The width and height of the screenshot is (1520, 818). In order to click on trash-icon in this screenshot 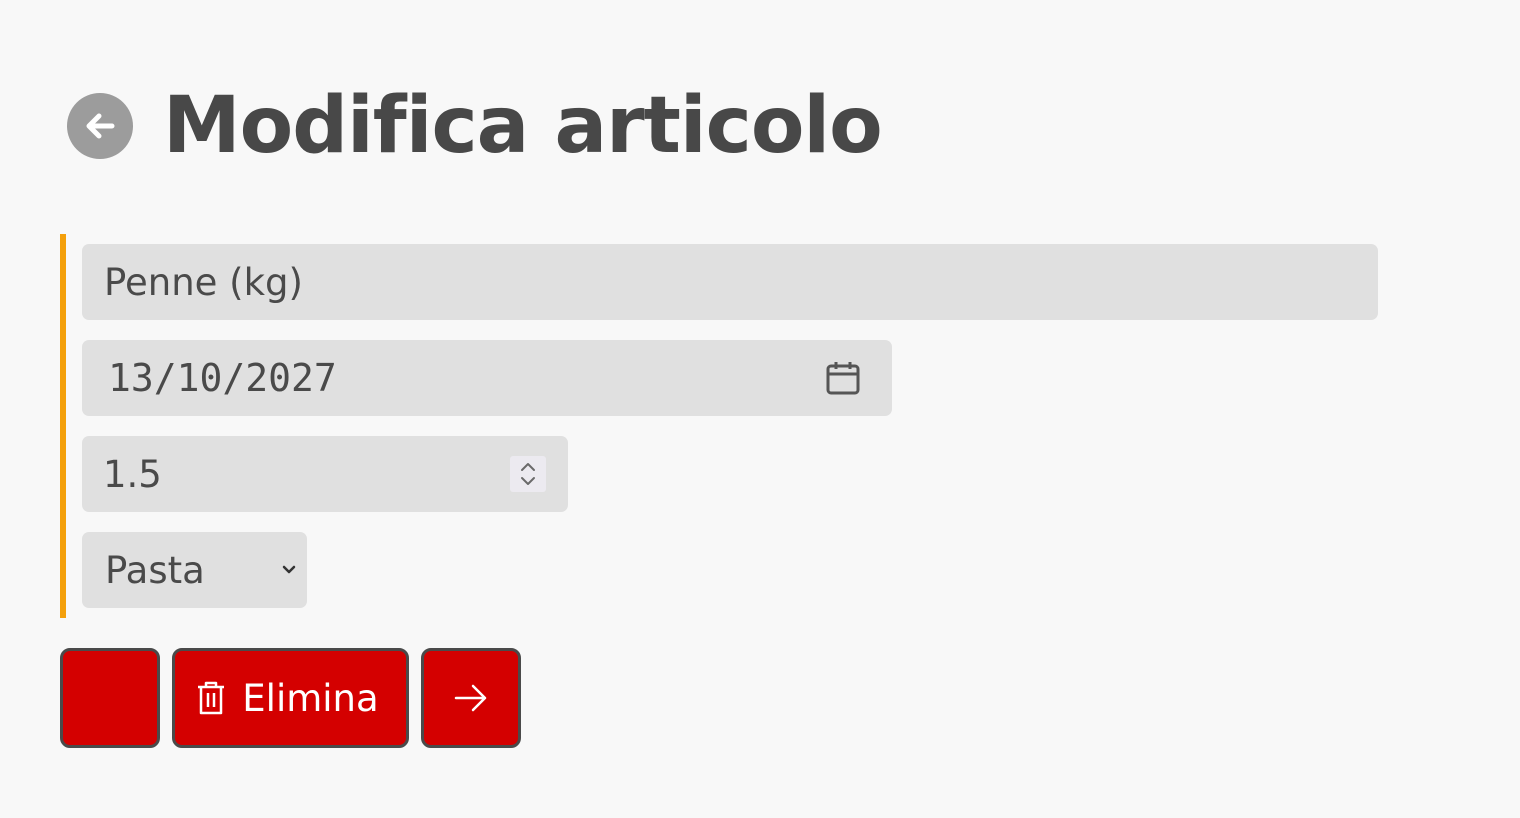, I will do `click(211, 698)`.